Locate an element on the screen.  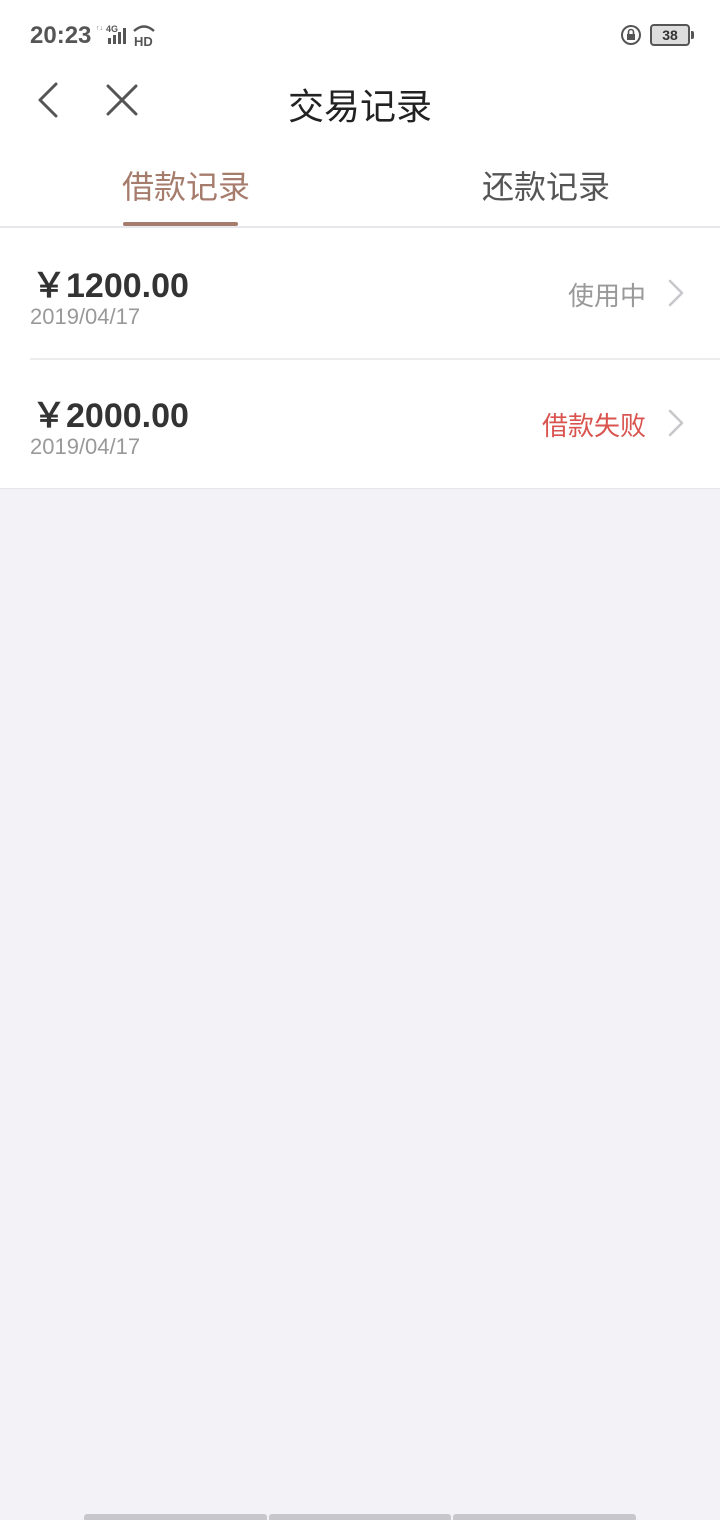
status-bar: 20:23 ↑↓ 4G HD 38 is located at coordinates (360, 36).